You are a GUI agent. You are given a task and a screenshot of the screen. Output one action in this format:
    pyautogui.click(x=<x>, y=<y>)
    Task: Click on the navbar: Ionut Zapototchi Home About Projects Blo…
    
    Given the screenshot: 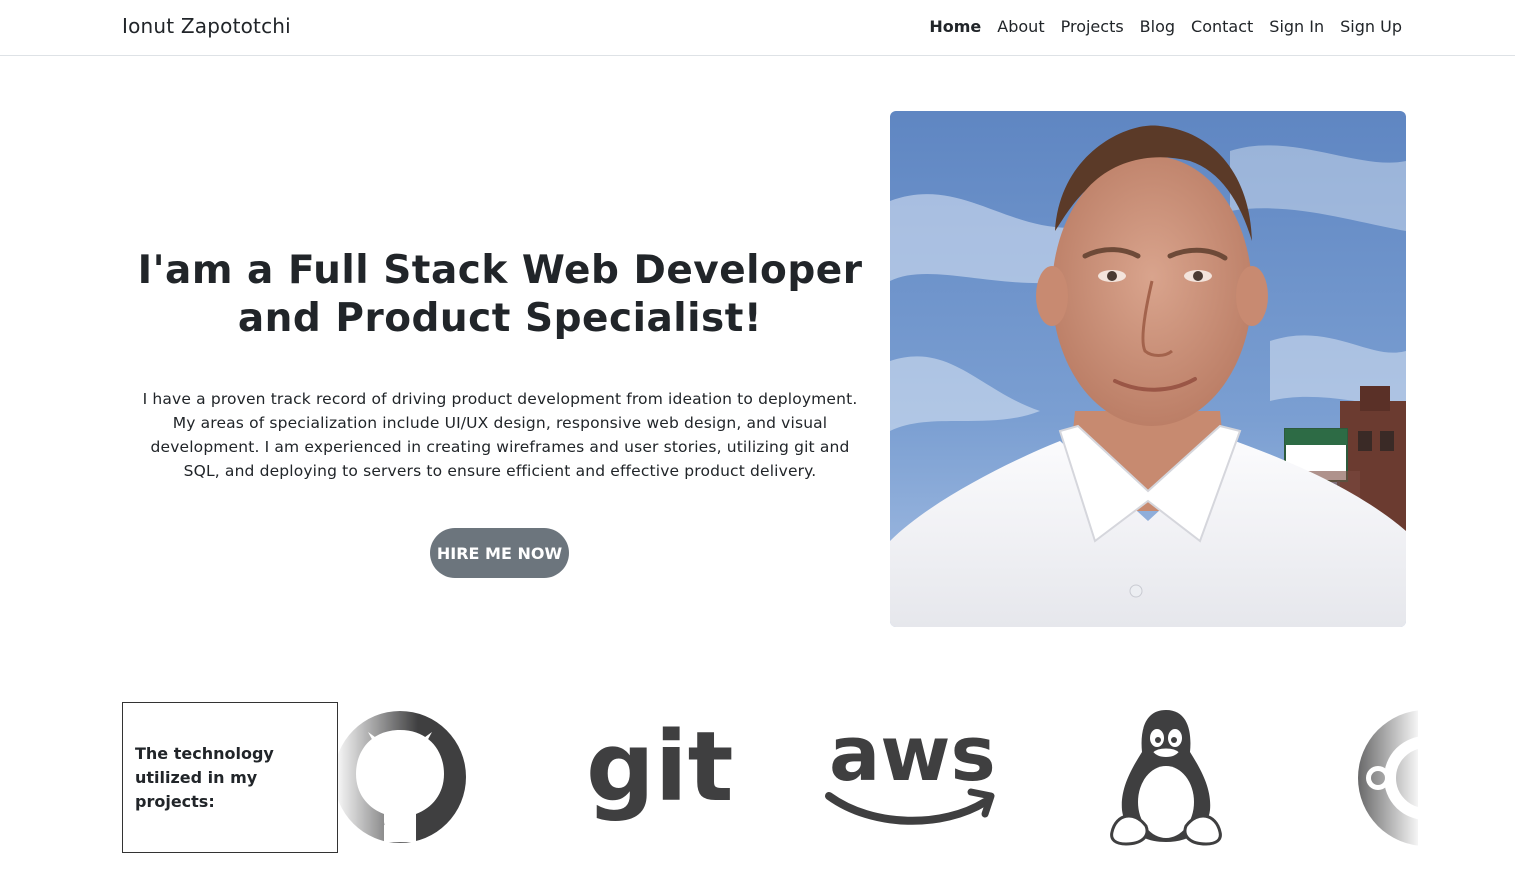 What is the action you would take?
    pyautogui.click(x=757, y=28)
    